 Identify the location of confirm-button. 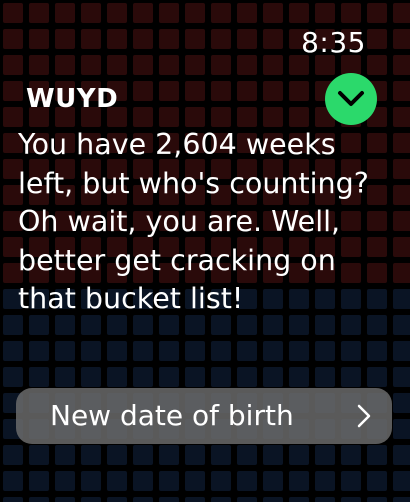
(351, 99).